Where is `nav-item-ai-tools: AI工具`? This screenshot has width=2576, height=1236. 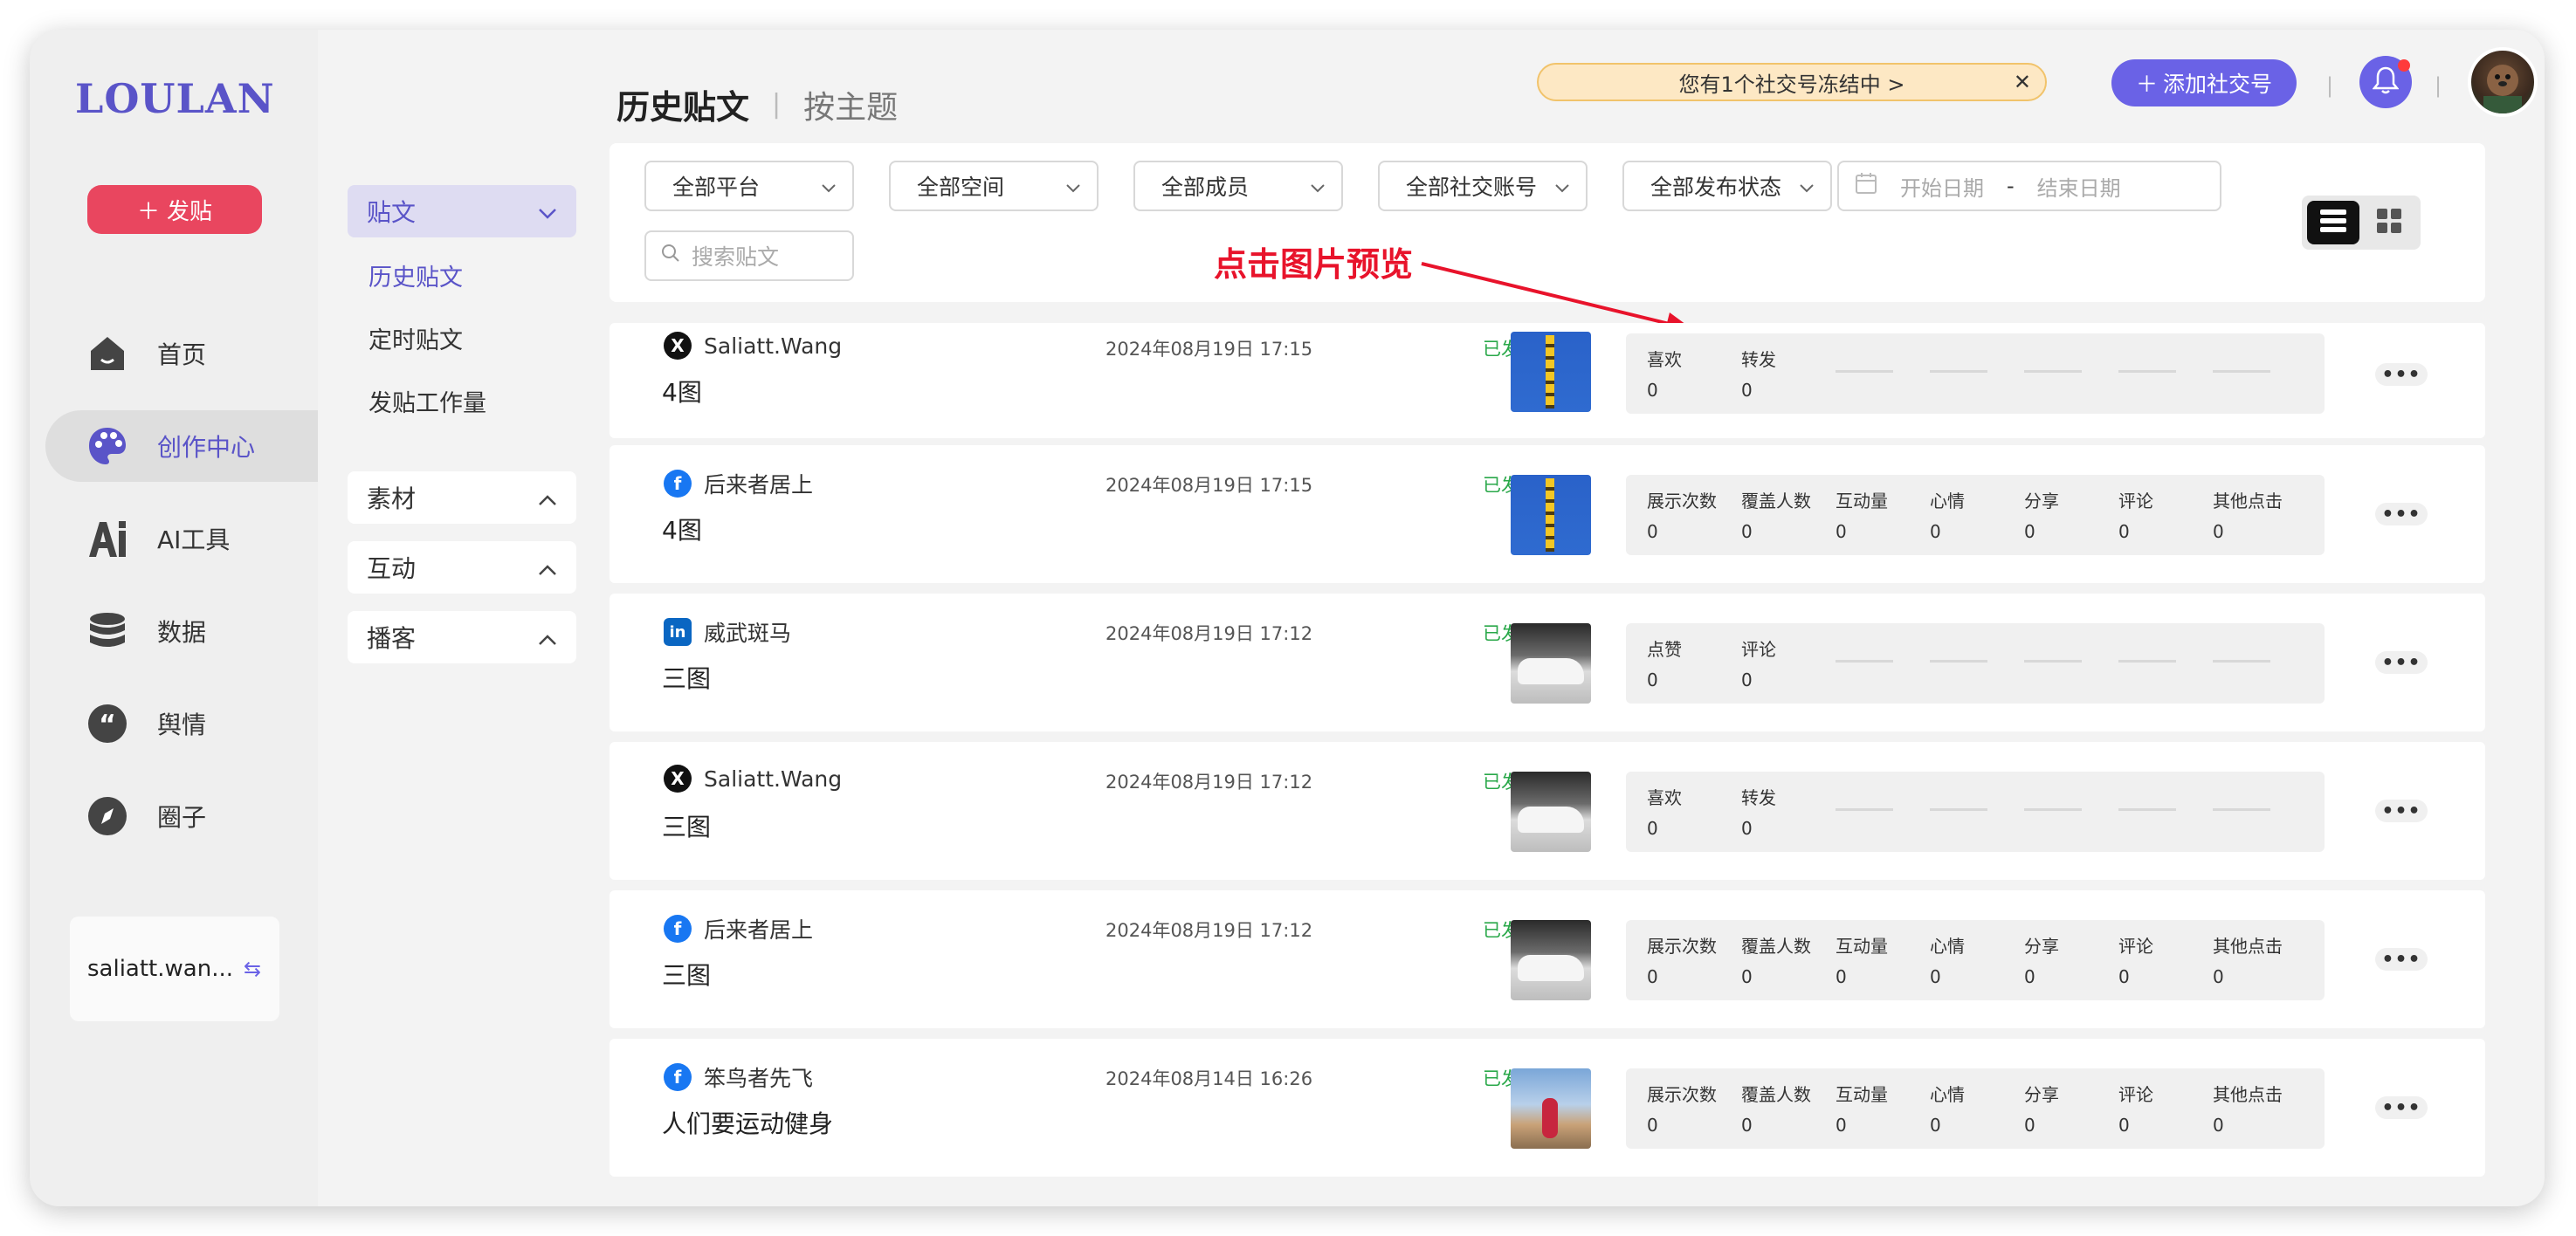 nav-item-ai-tools: AI工具 is located at coordinates (193, 538).